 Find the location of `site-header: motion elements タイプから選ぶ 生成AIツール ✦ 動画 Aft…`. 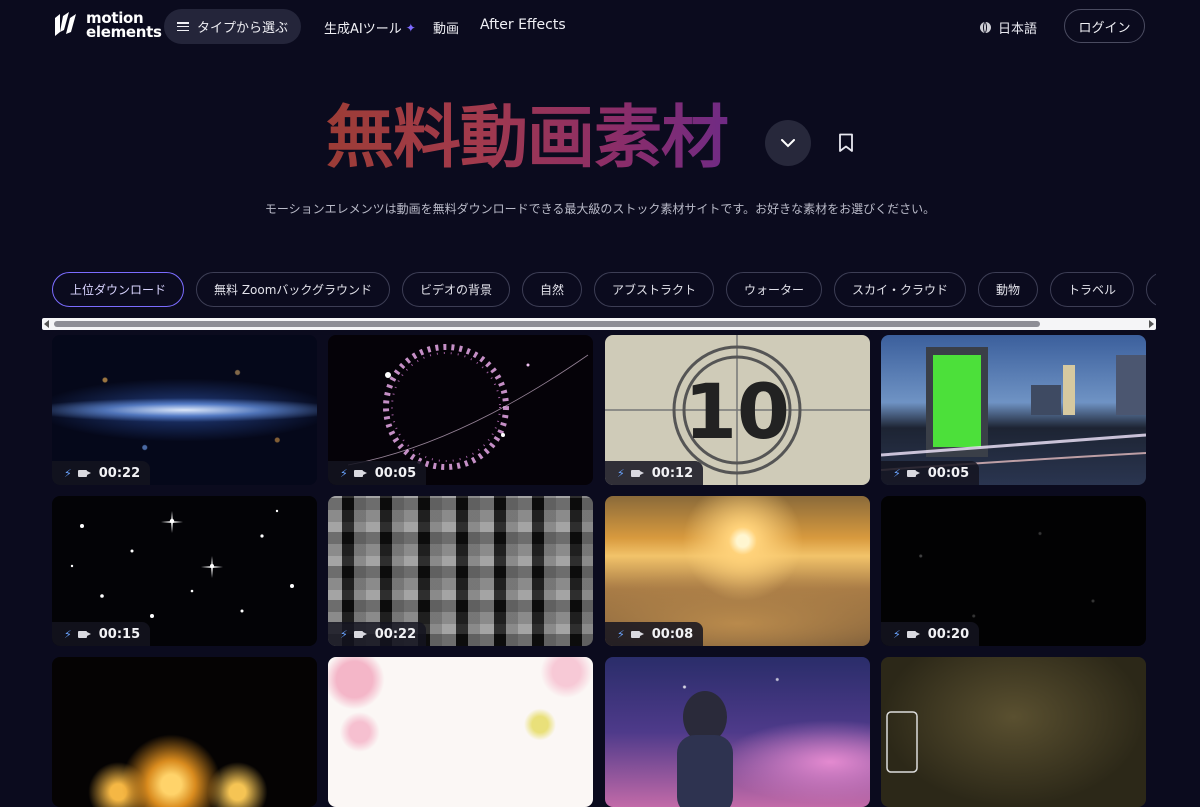

site-header: motion elements タイプから選ぶ 生成AIツール ✦ 動画 Aft… is located at coordinates (600, 27).